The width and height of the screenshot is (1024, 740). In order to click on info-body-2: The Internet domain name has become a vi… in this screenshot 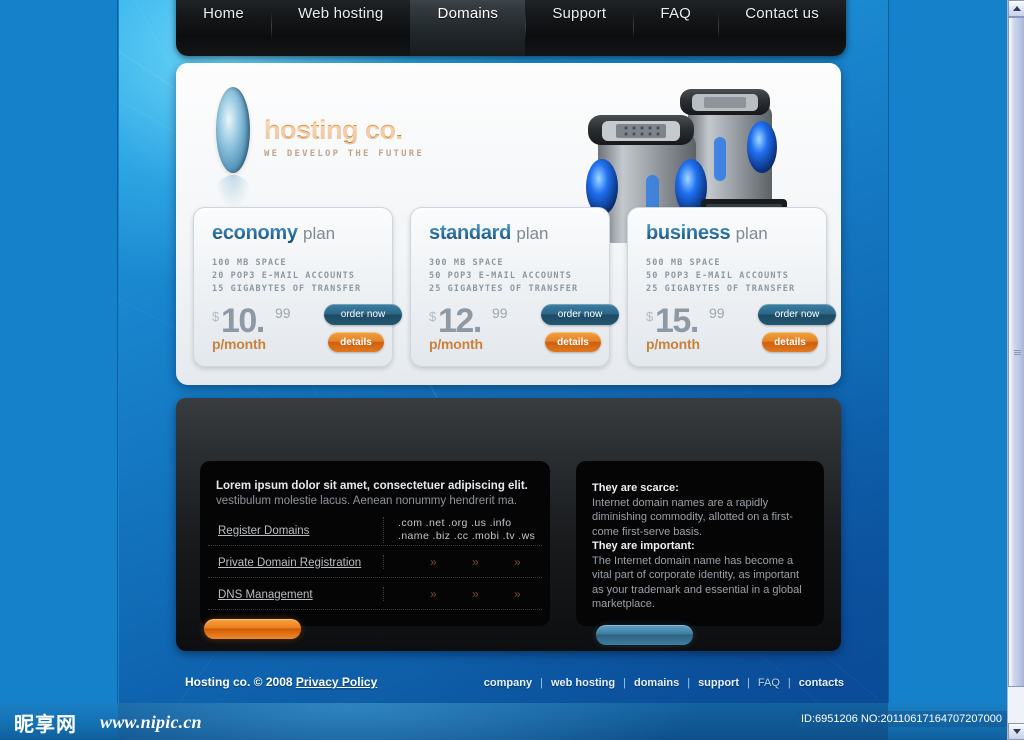, I will do `click(697, 582)`.